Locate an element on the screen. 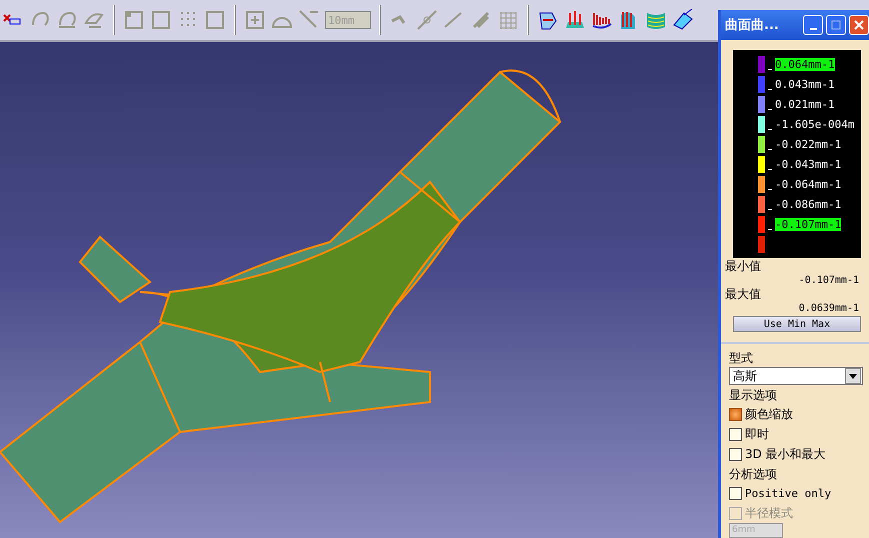 The image size is (869, 538). scale-label: -1.605e-004m is located at coordinates (814, 124).